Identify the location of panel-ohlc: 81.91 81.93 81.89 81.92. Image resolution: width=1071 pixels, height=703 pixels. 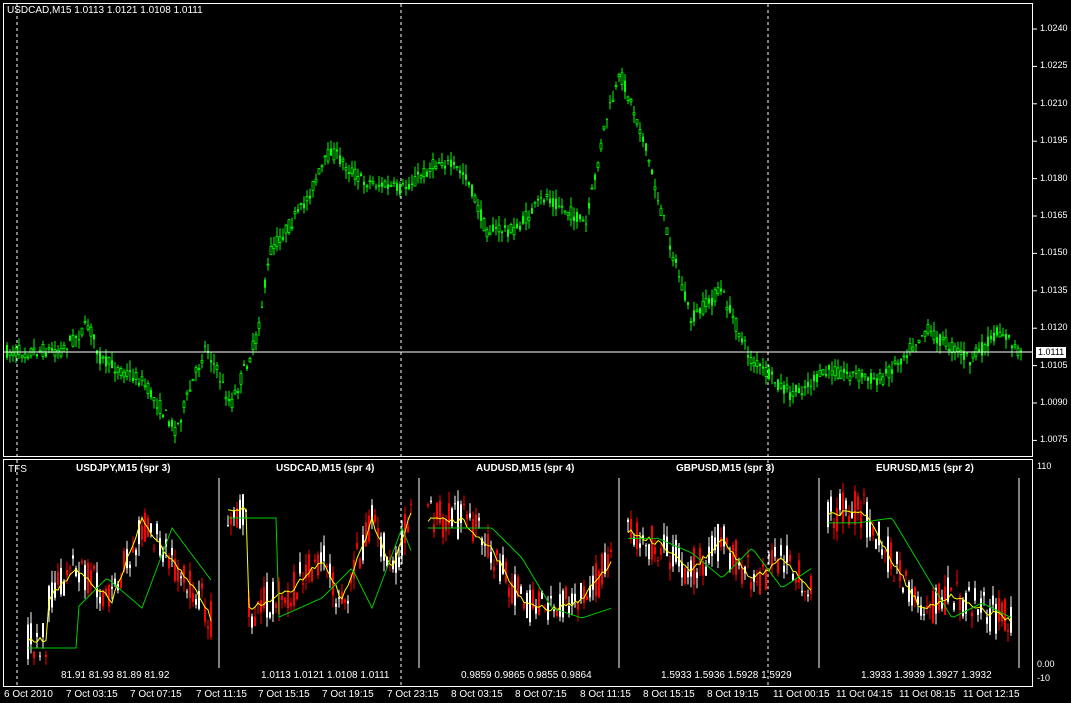
(115, 675).